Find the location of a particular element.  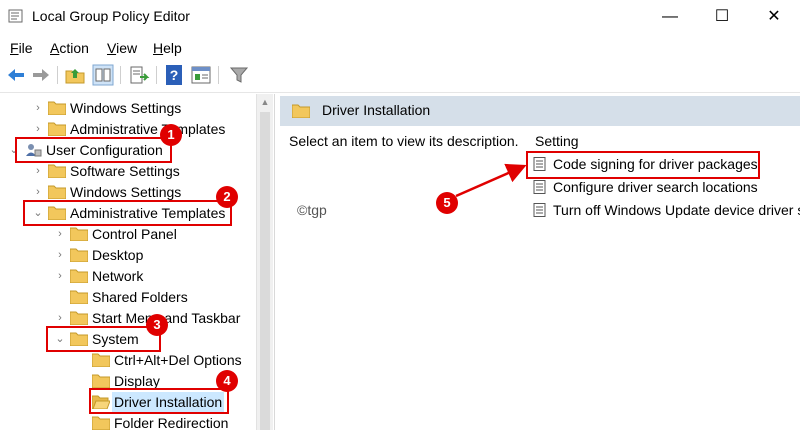

step-badge-3: 3 is located at coordinates (157, 325).